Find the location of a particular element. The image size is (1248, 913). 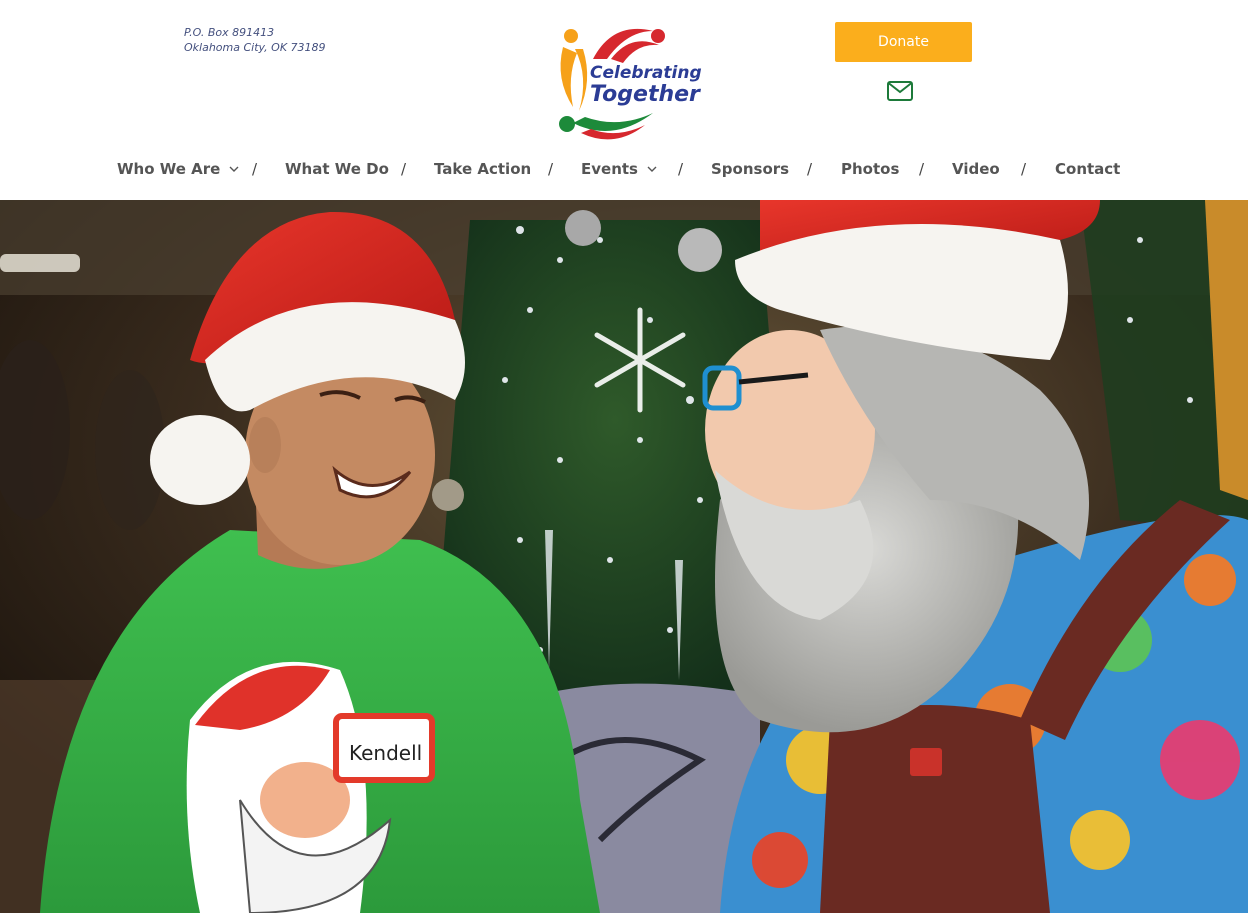

nav-label-contact: Contact is located at coordinates (1088, 169).